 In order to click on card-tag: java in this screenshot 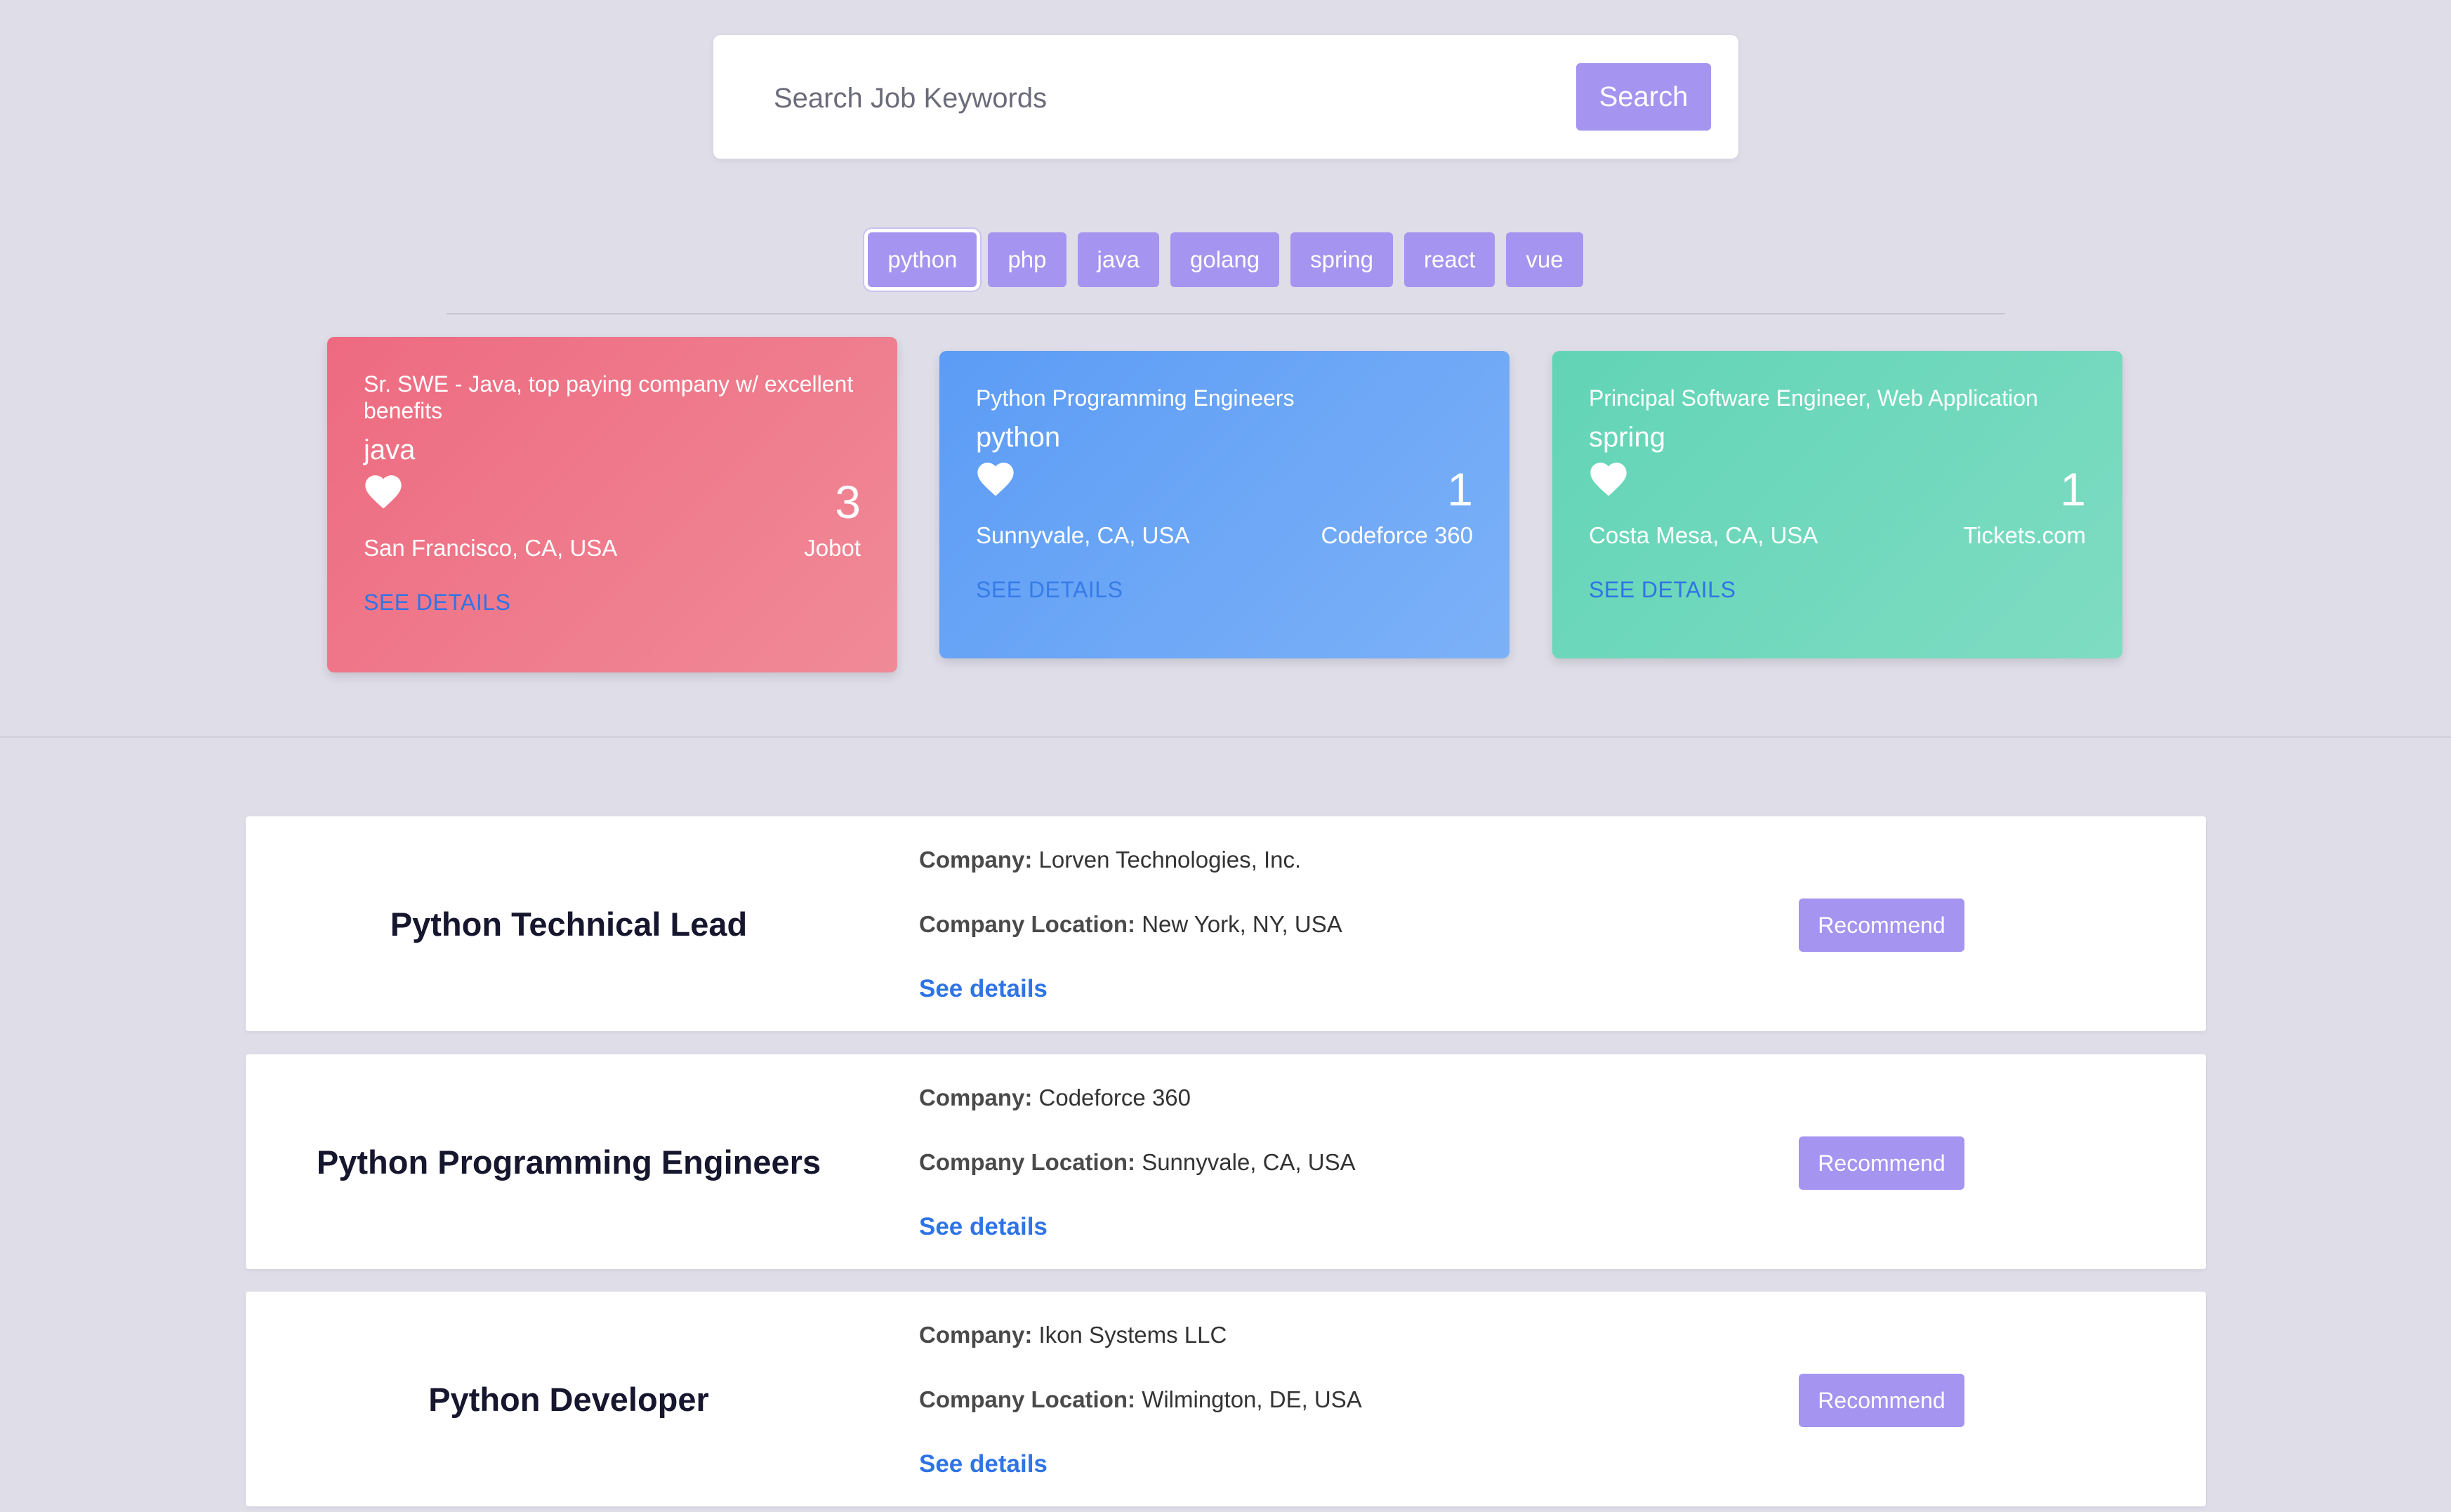, I will do `click(390, 450)`.